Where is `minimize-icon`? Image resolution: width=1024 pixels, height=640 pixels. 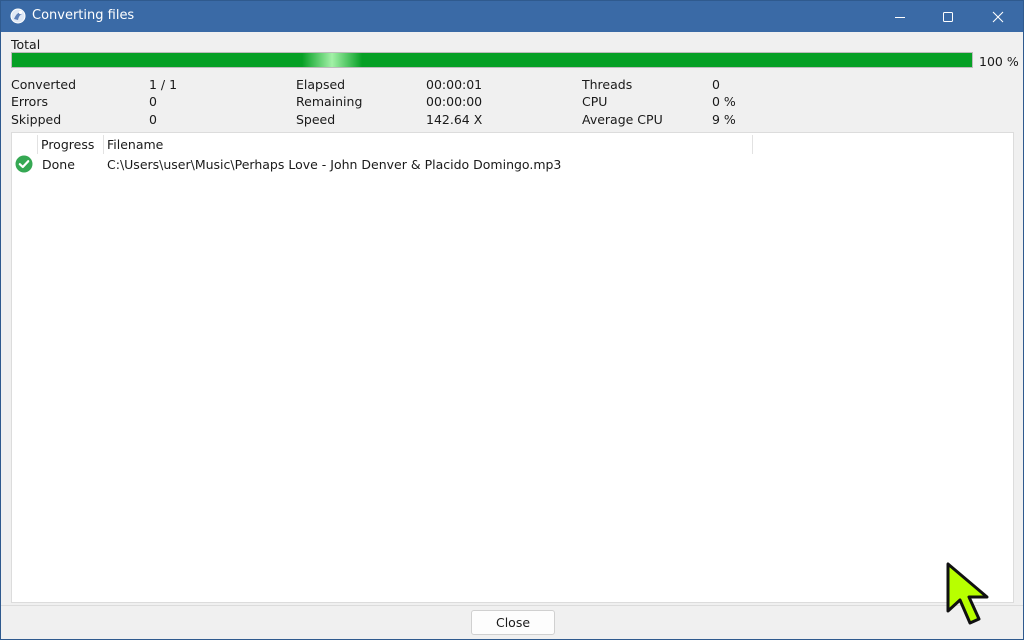 minimize-icon is located at coordinates (900, 17).